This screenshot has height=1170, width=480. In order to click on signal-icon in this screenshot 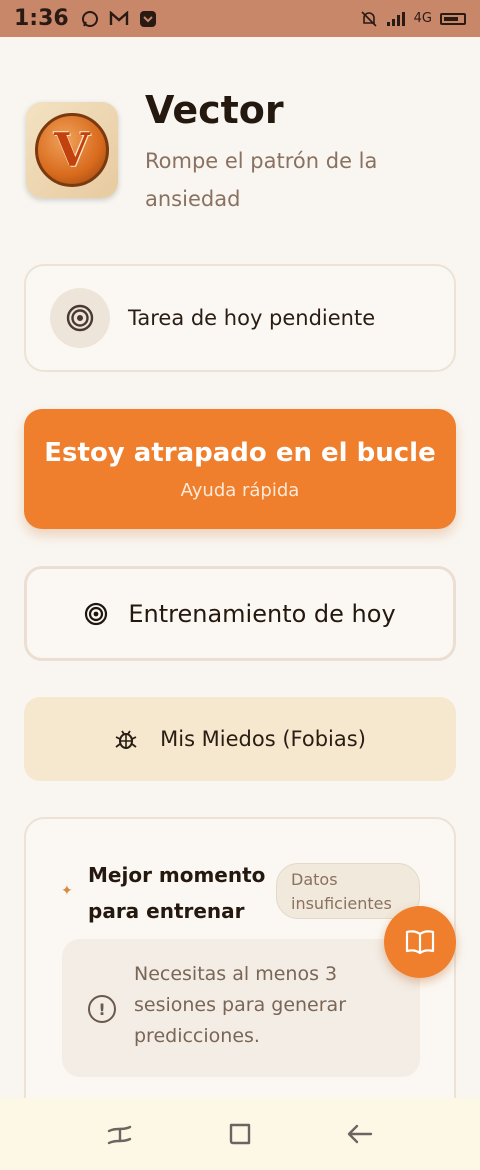, I will do `click(395, 18)`.